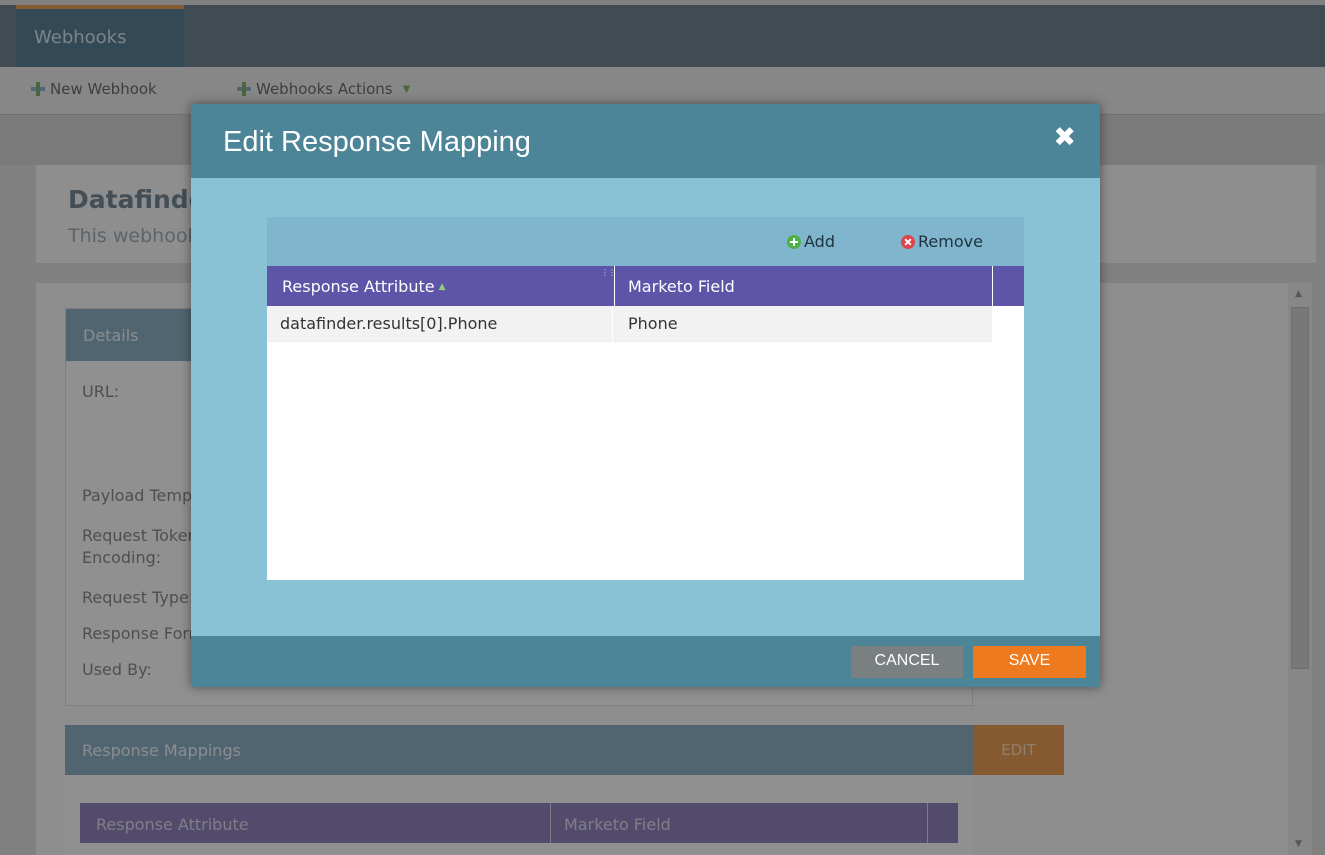 The width and height of the screenshot is (1325, 855). I want to click on cell-divider, so click(612, 324).